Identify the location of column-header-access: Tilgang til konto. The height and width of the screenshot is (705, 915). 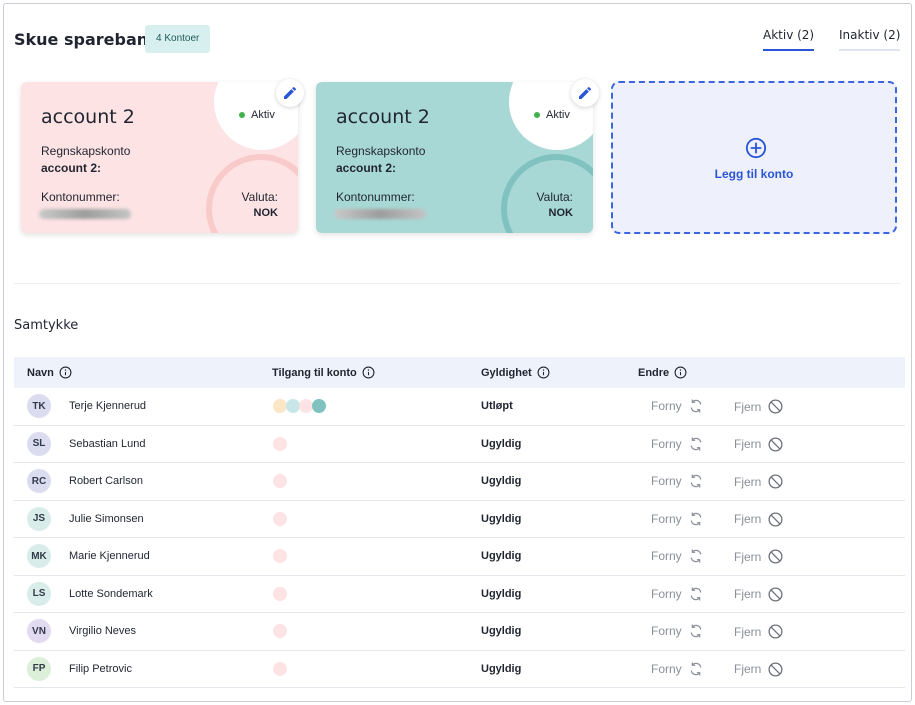
(323, 372).